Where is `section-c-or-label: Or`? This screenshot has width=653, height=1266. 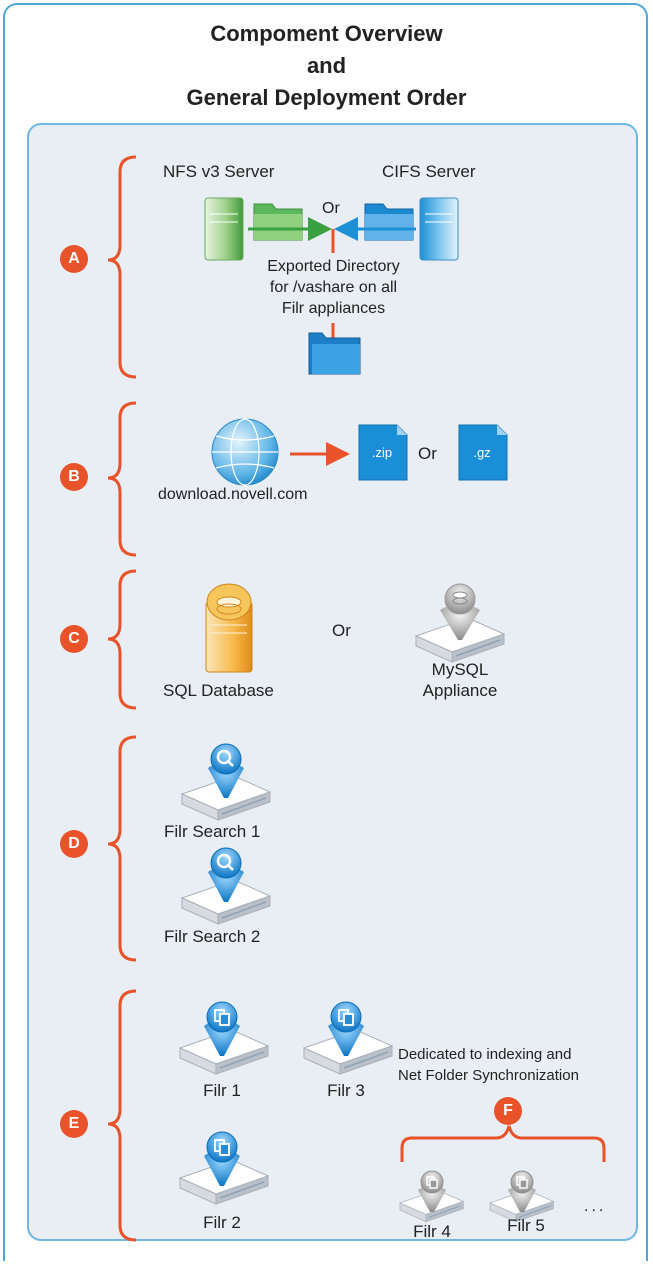
section-c-or-label: Or is located at coordinates (341, 630).